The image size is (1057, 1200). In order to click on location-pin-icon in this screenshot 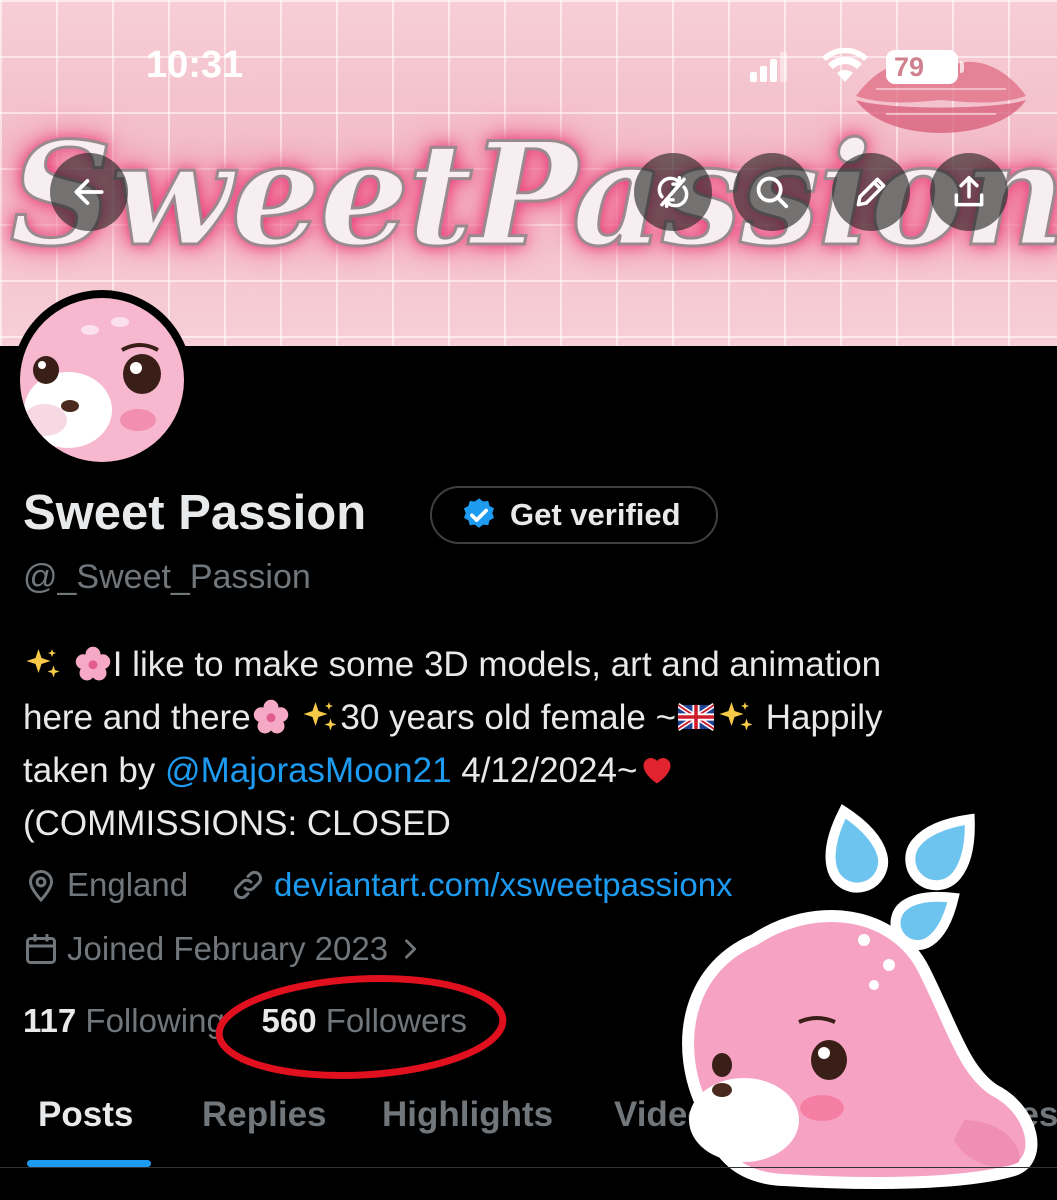, I will do `click(41, 886)`.